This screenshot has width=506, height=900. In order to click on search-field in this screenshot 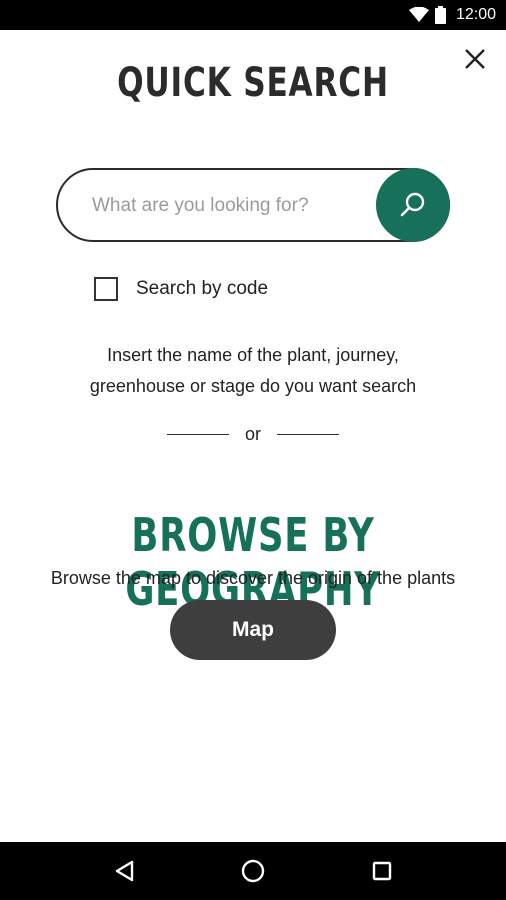, I will do `click(253, 205)`.